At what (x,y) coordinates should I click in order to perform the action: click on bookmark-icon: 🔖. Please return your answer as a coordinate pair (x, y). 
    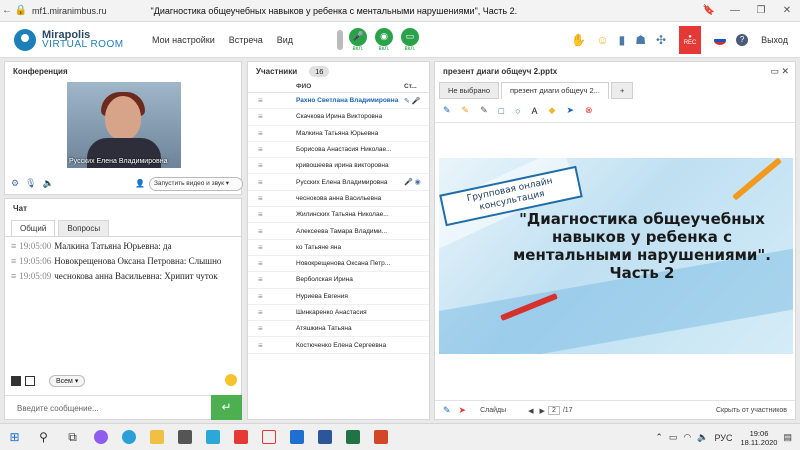
    Looking at the image, I should click on (709, 10).